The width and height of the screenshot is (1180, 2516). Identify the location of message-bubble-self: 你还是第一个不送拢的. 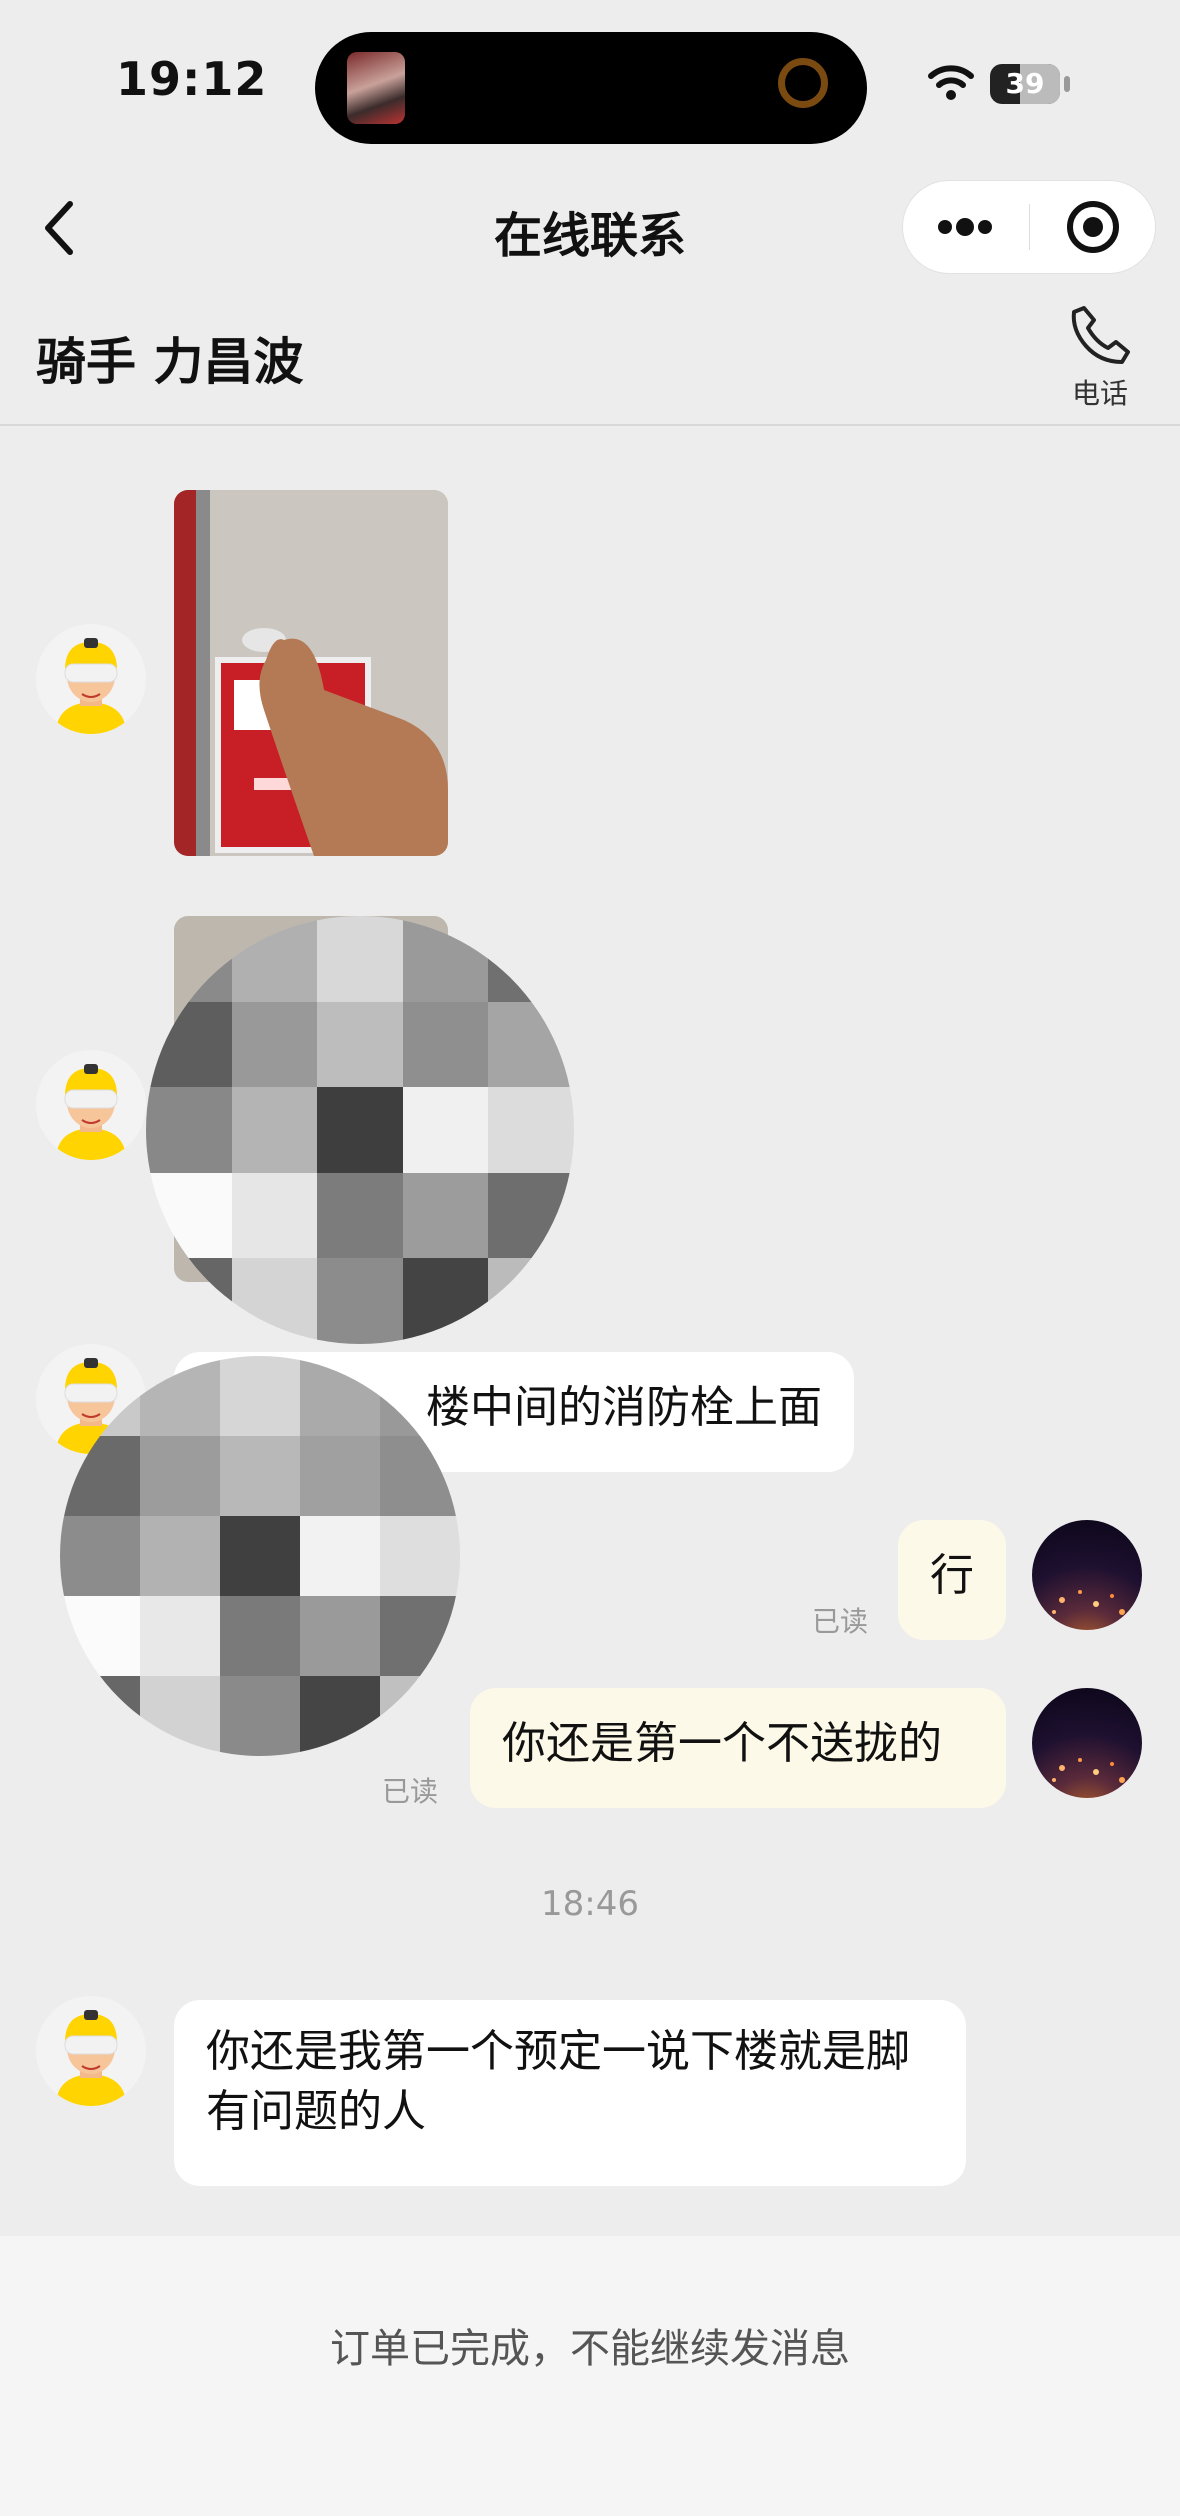
(738, 1748).